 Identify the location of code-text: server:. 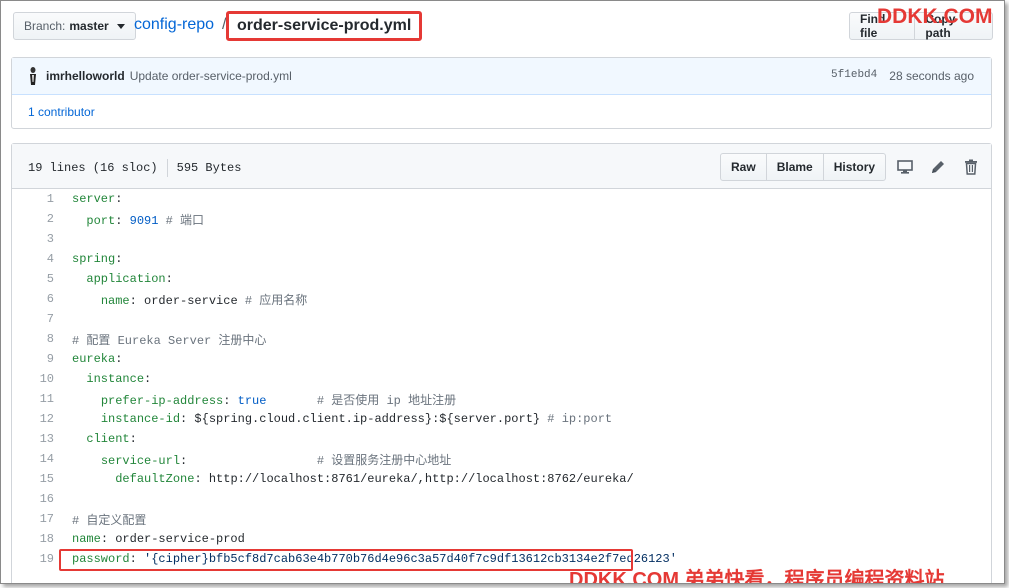
(97, 199).